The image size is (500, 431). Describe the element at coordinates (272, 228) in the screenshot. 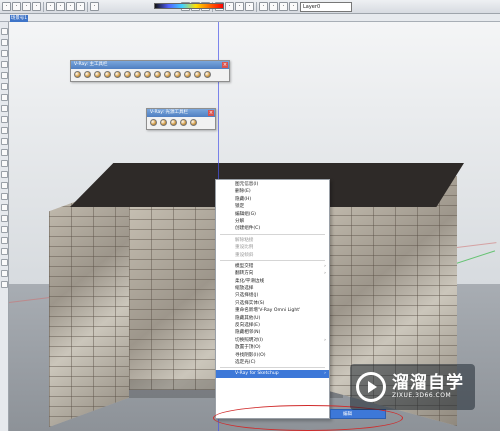

I see `menu-item: 创建组件(C)` at that location.